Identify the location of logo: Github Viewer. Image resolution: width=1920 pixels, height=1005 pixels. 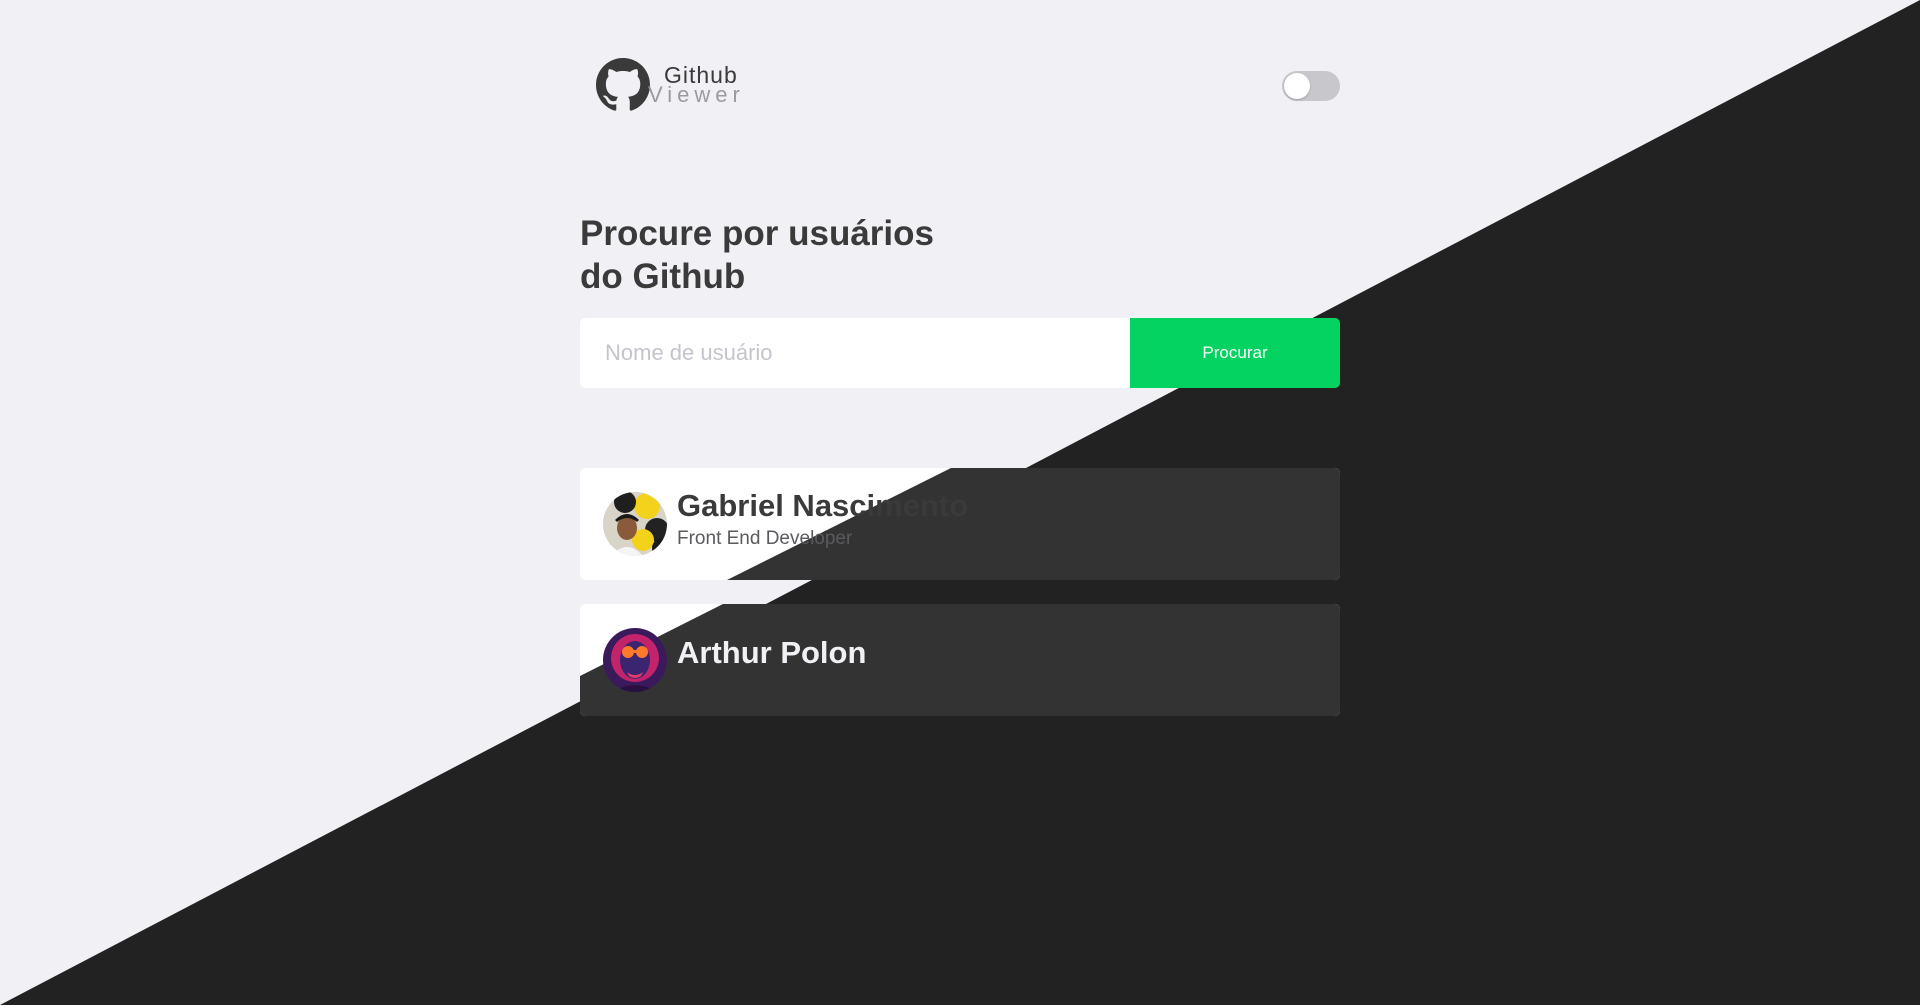
(670, 85).